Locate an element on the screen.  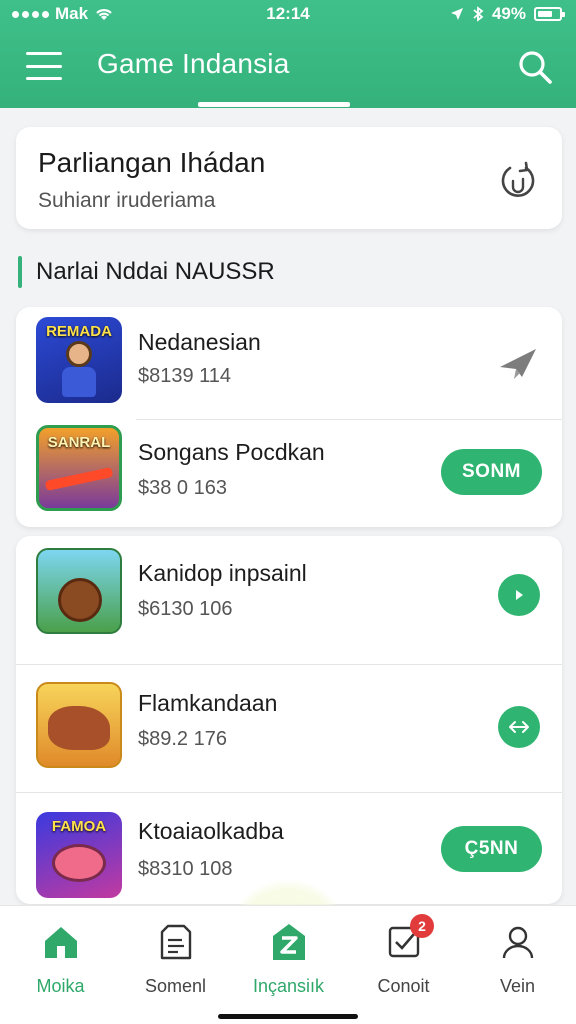
list-item: SANRAL Songans Pocdkan $38 0 163 SONM is located at coordinates (289, 473).